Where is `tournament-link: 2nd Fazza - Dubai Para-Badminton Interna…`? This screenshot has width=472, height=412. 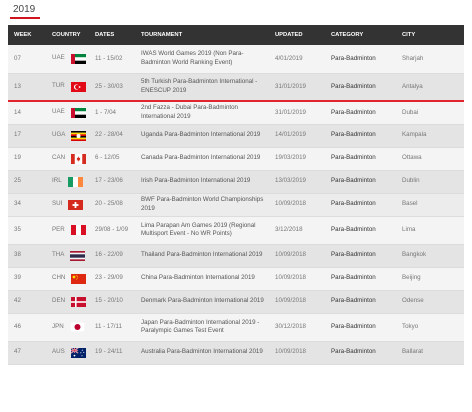
tournament-link: 2nd Fazza - Dubai Para-Badminton Interna… is located at coordinates (202, 113).